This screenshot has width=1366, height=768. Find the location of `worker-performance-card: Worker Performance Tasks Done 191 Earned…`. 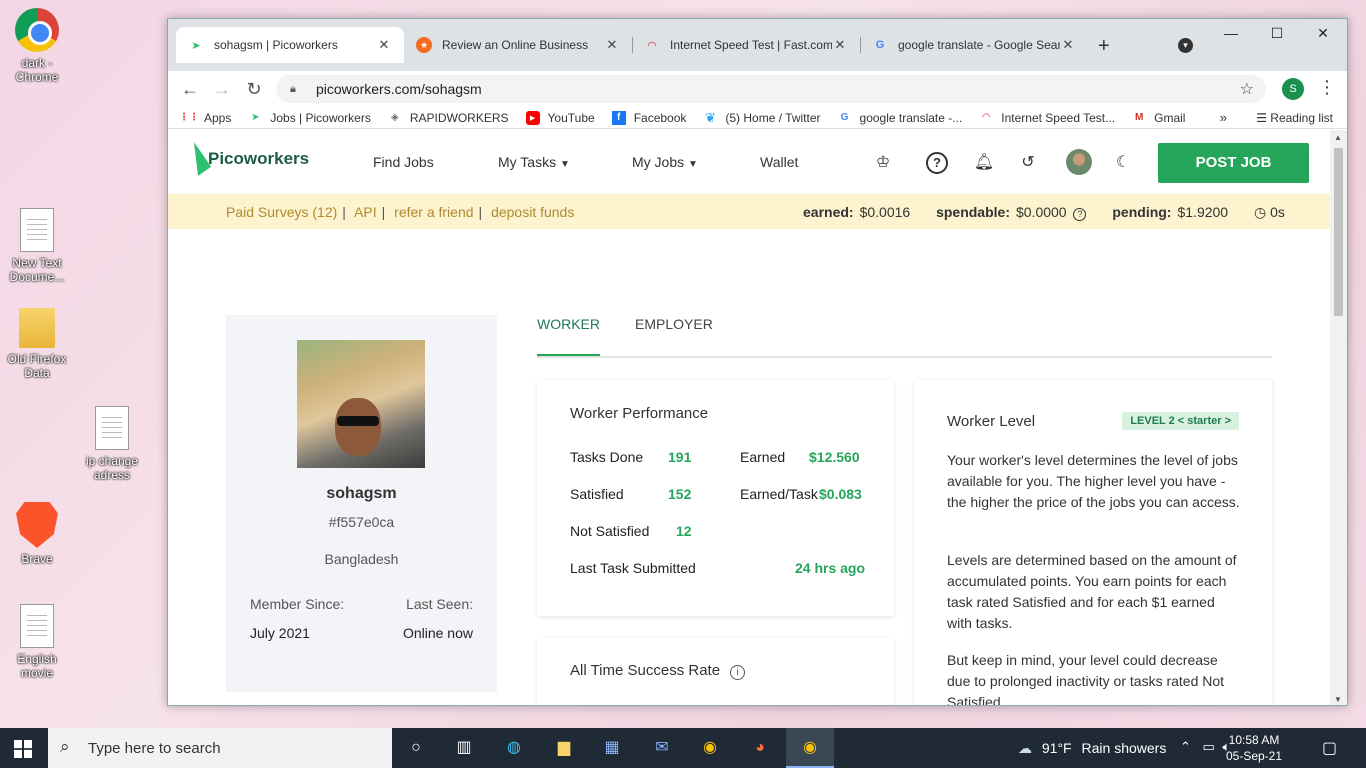

worker-performance-card: Worker Performance Tasks Done 191 Earned… is located at coordinates (715, 498).